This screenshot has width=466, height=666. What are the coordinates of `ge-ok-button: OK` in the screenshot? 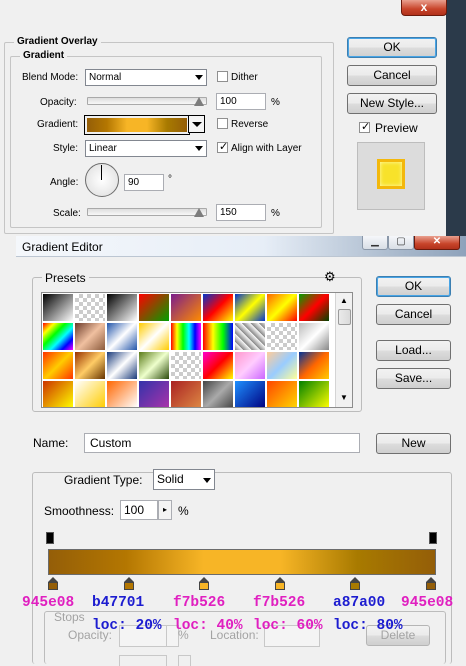 It's located at (413, 286).